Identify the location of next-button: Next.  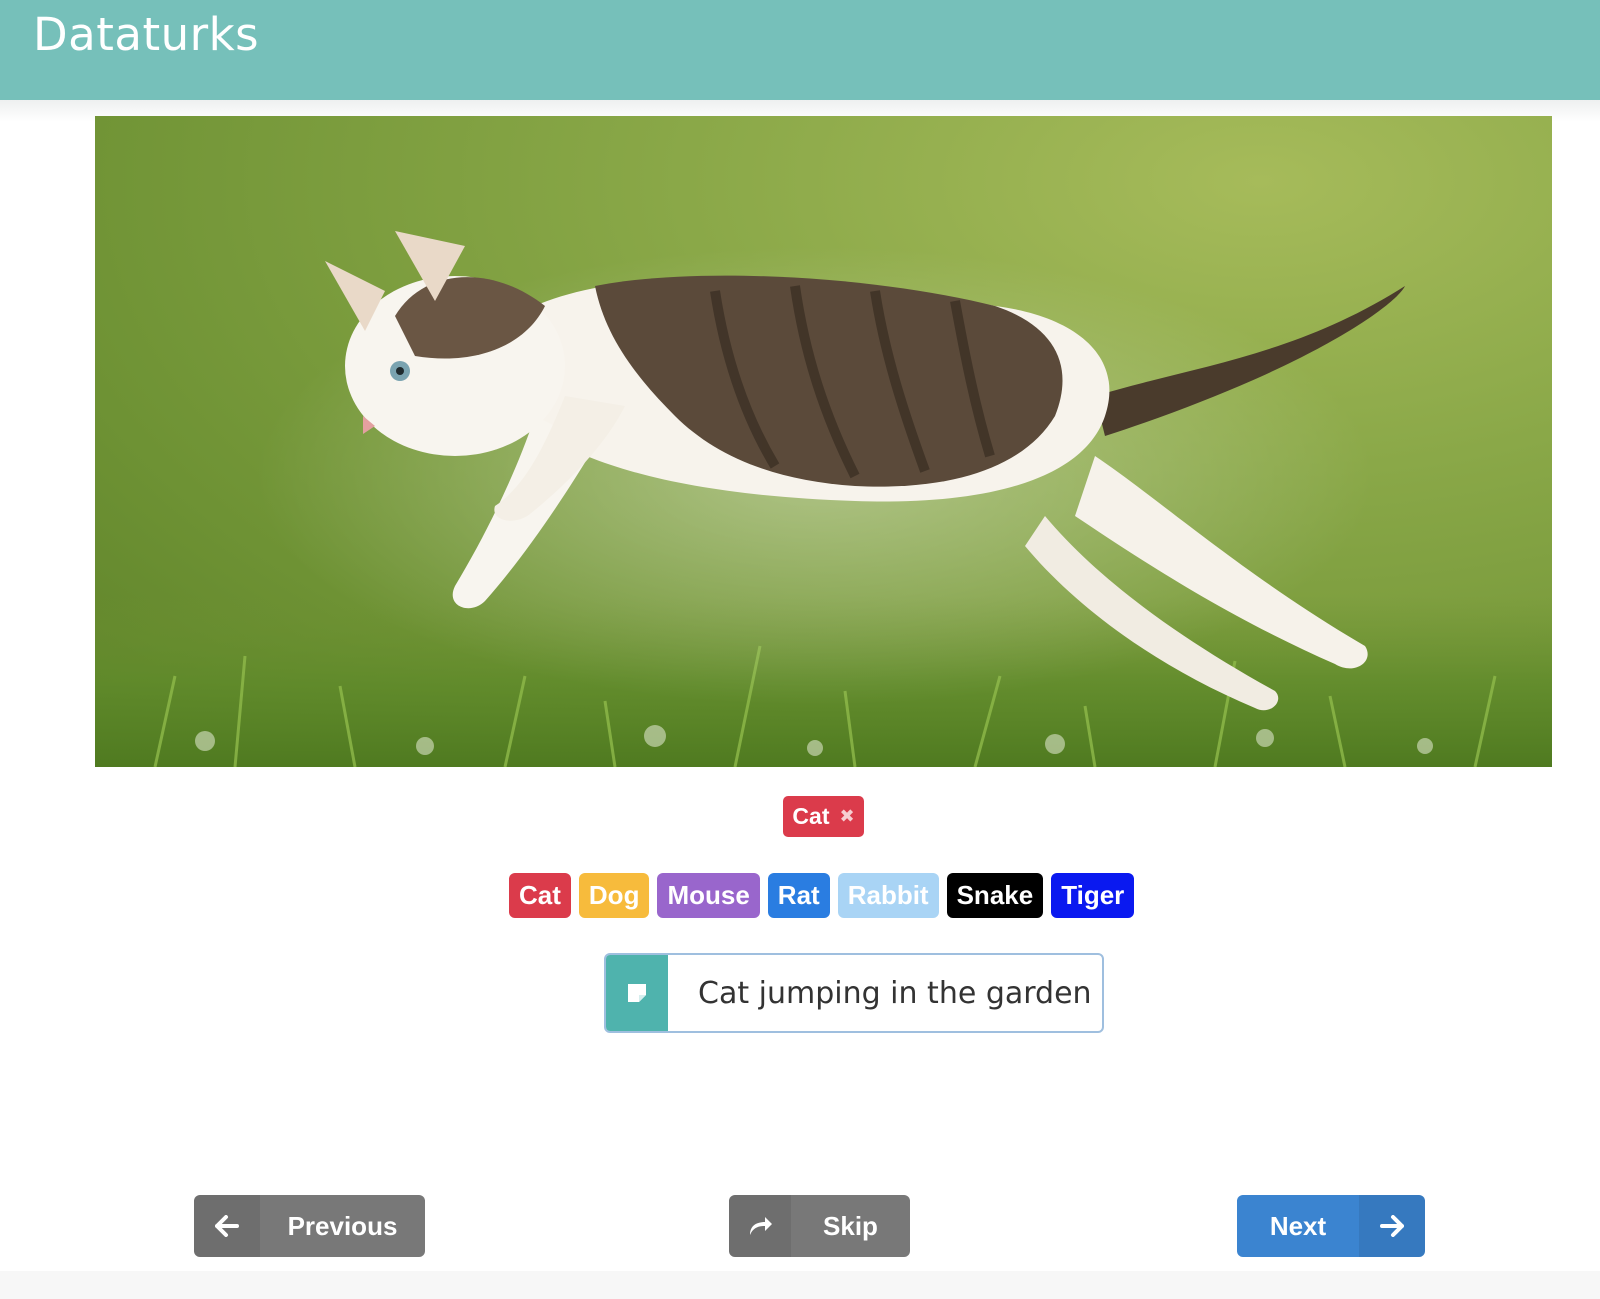
(1331, 1226).